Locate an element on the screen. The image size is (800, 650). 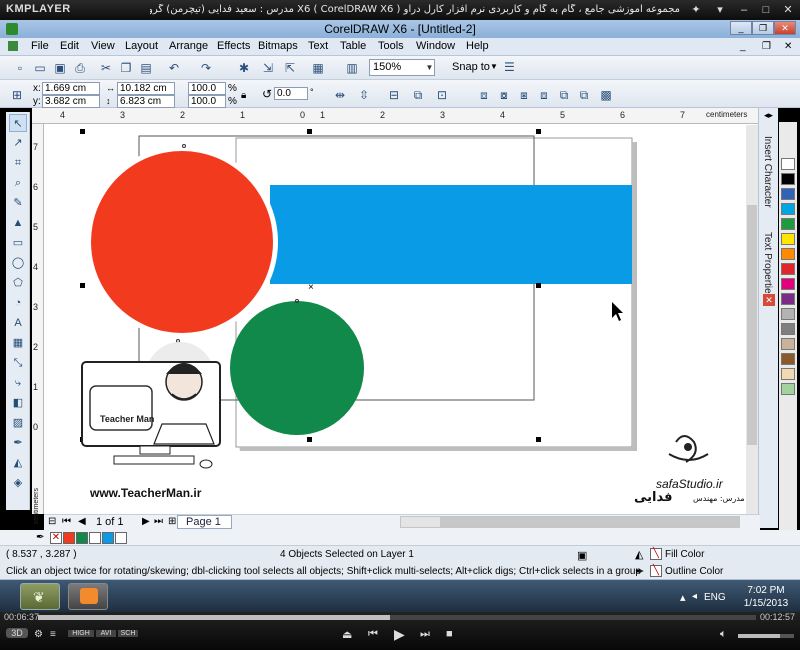
settings-icon: ⚙ is located at coordinates (38, 634).